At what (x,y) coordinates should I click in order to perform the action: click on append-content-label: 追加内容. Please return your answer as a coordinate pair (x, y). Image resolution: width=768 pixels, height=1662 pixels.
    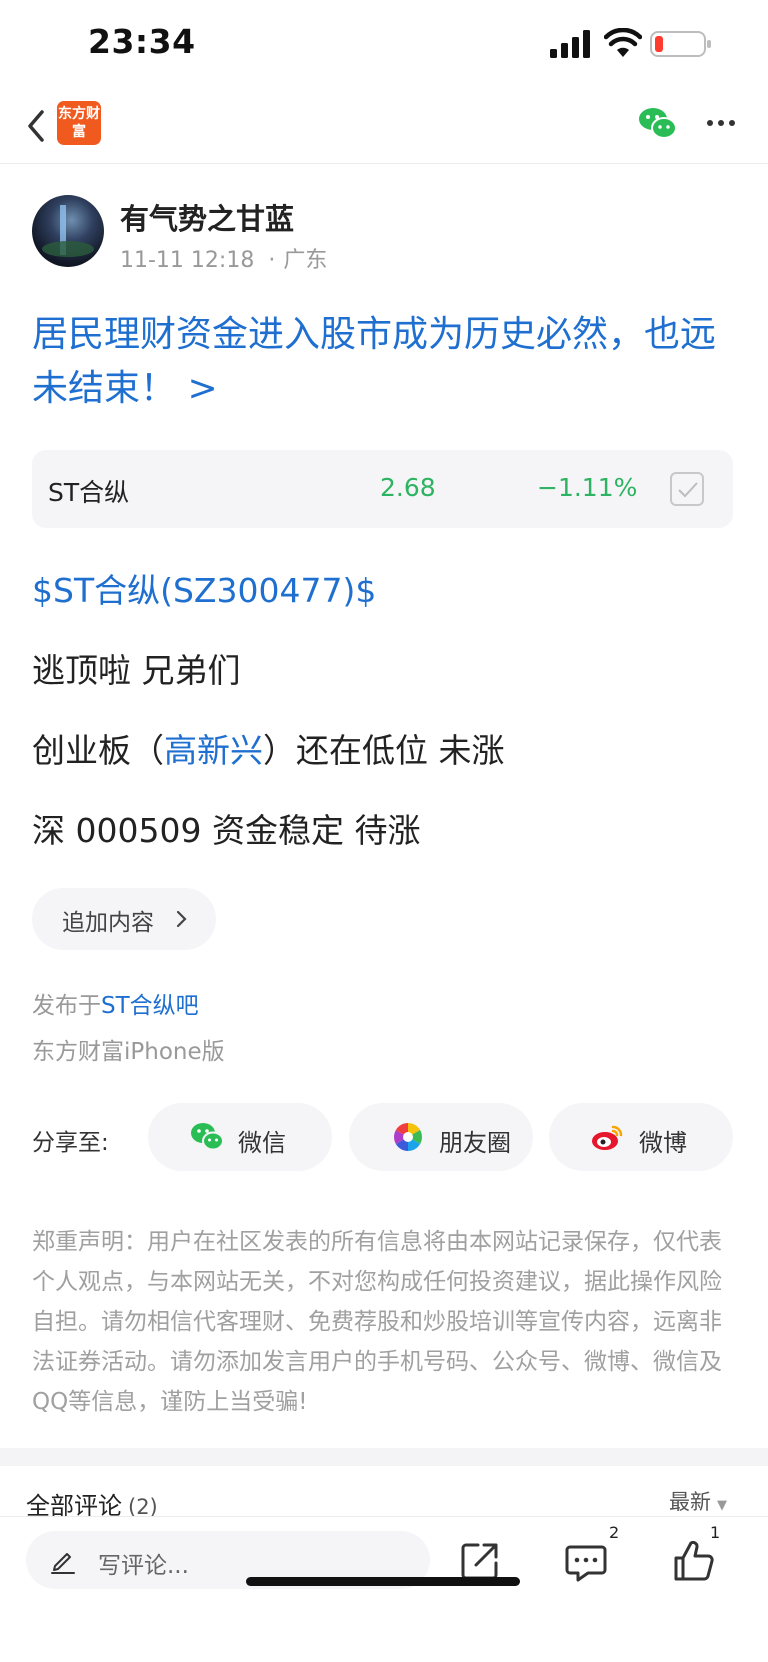
    Looking at the image, I should click on (108, 923).